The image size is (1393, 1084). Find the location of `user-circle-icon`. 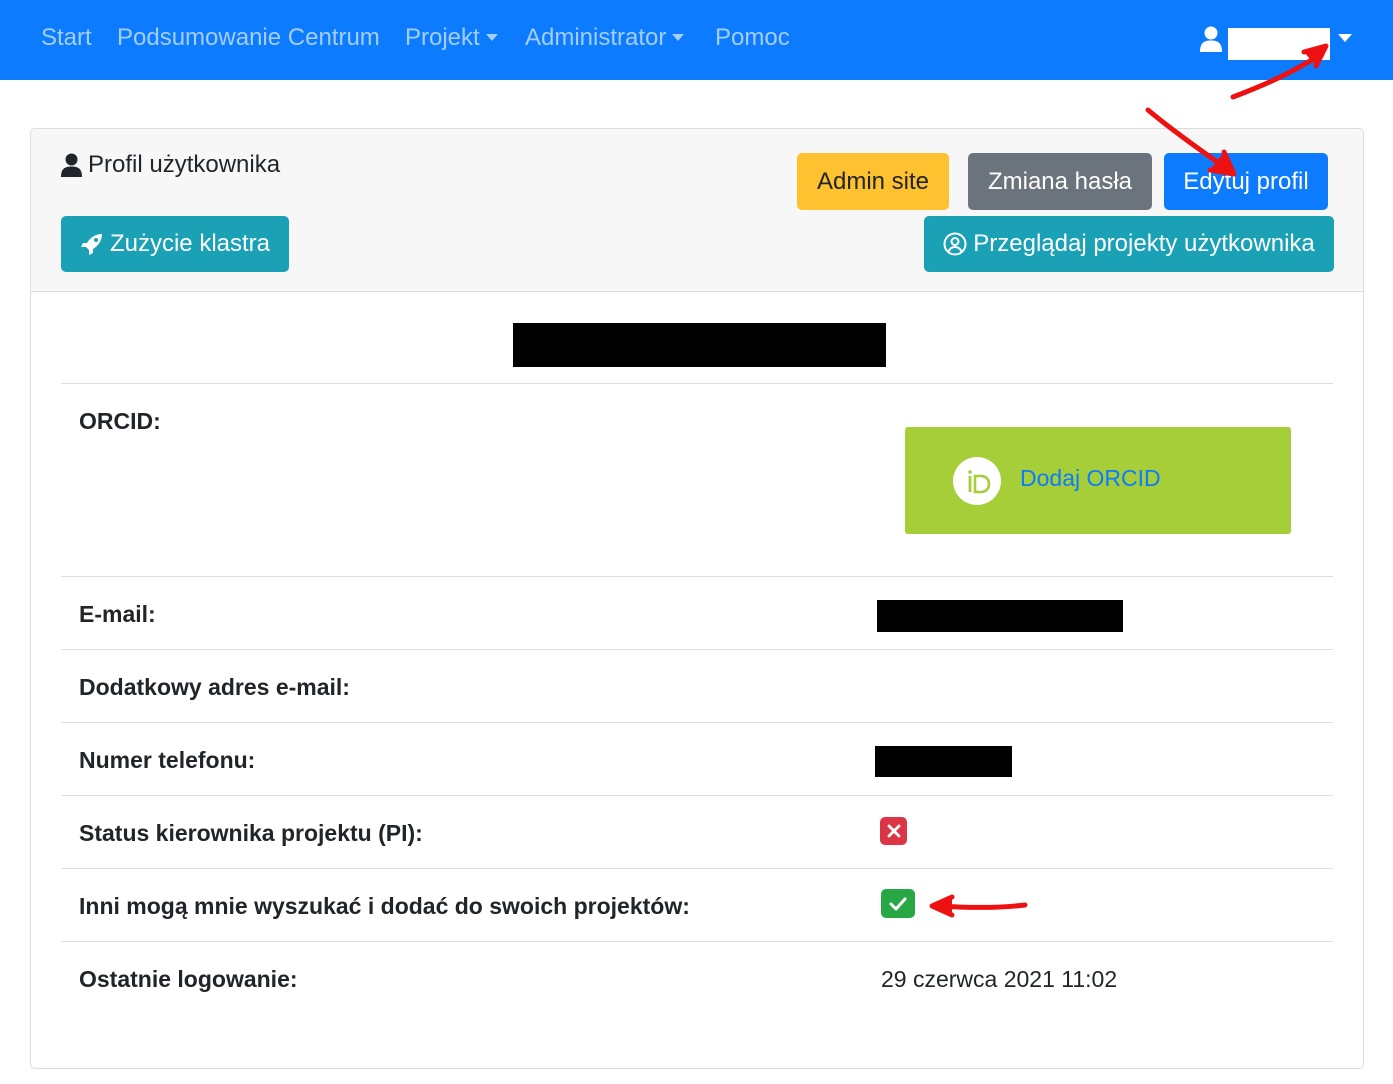

user-circle-icon is located at coordinates (955, 244).